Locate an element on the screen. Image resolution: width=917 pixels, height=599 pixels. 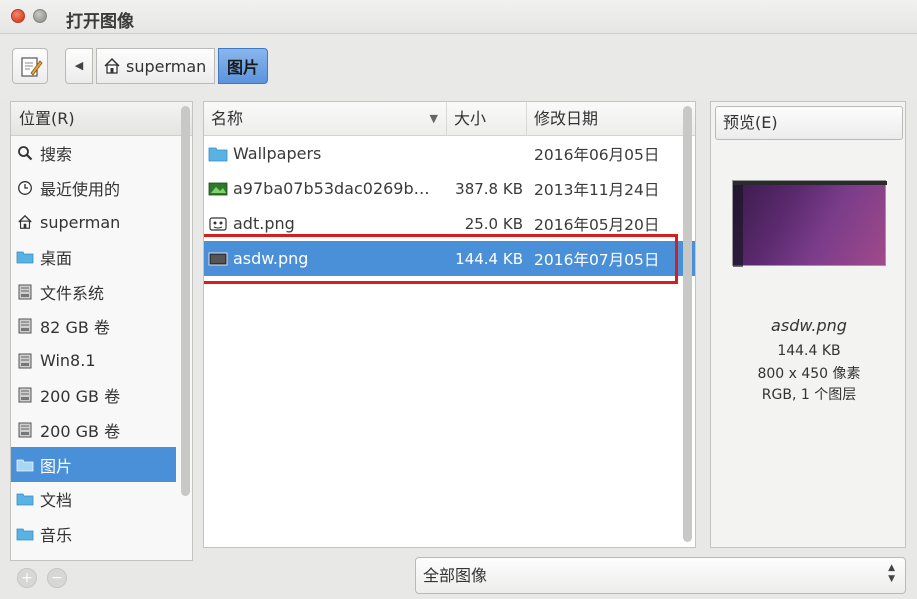
table-row: adt.png 25.0 KB 2016年05月20日 is located at coordinates (449, 223).